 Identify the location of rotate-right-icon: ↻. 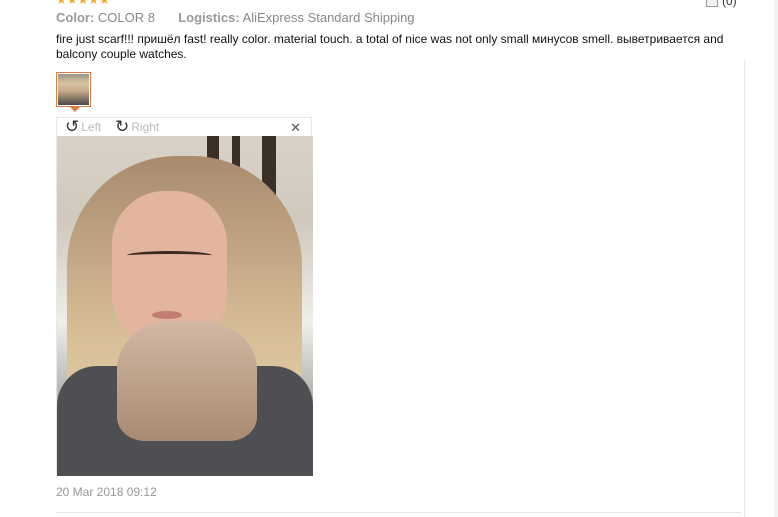
(122, 126).